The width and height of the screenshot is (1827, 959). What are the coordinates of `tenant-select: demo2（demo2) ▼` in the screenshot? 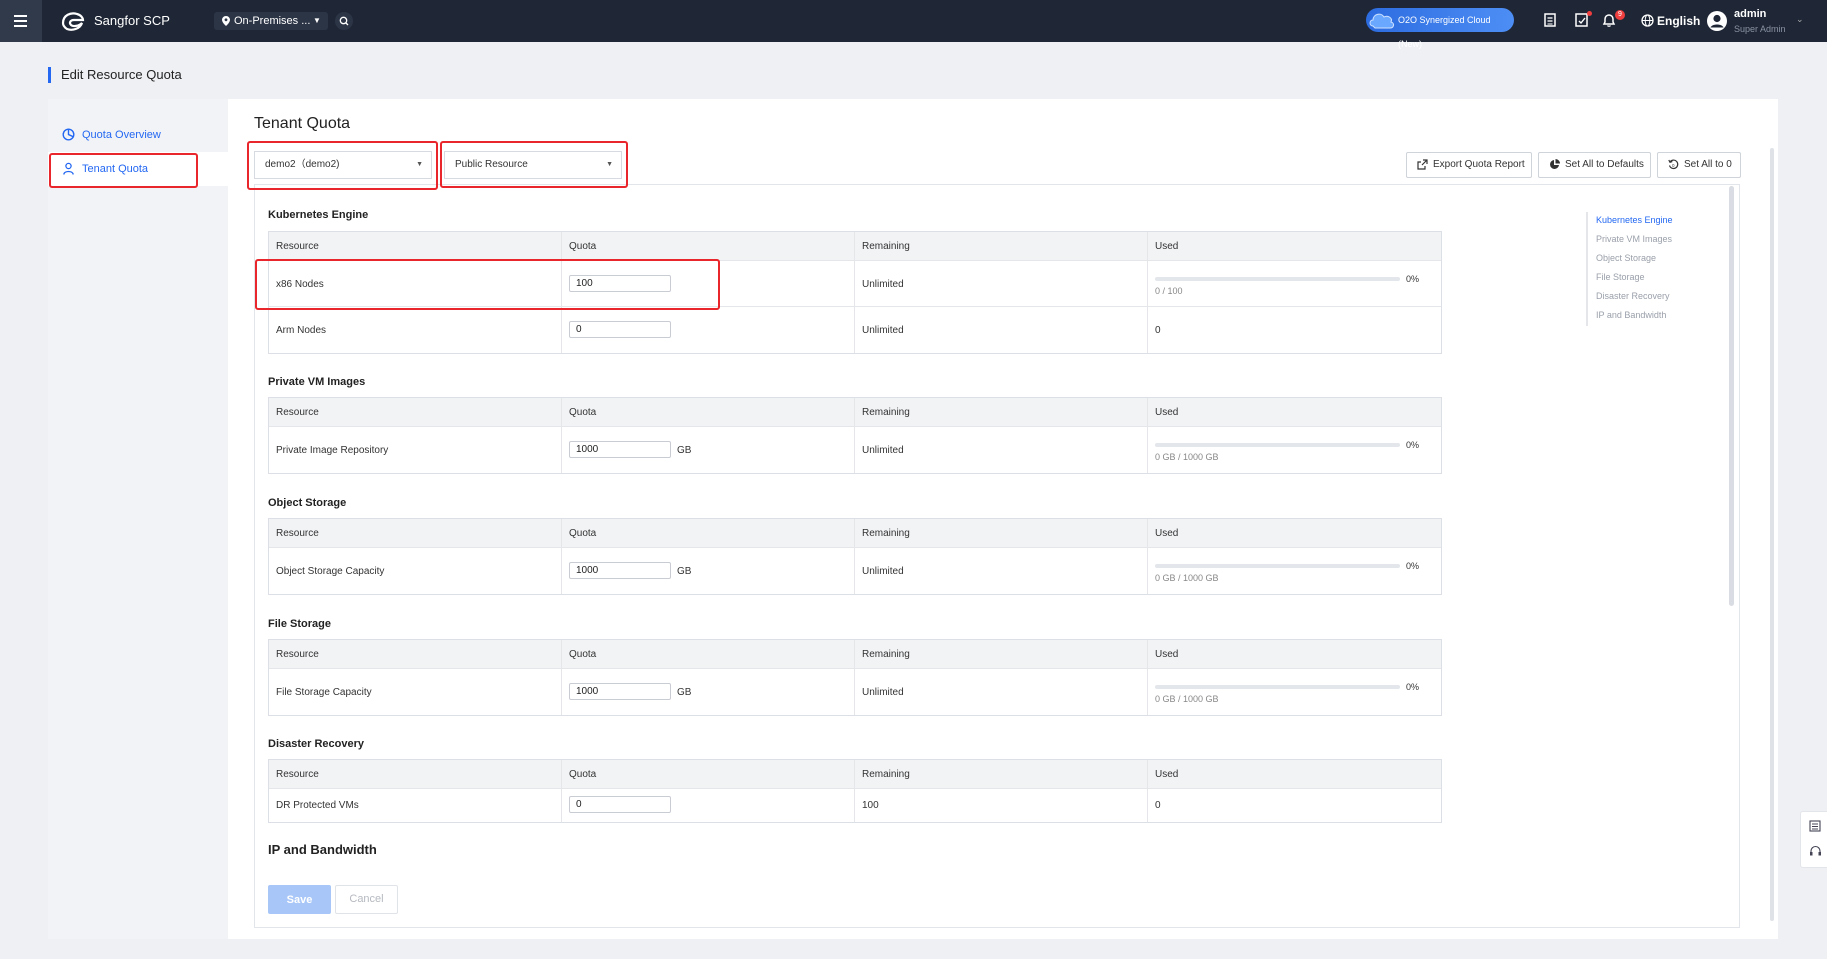 It's located at (343, 165).